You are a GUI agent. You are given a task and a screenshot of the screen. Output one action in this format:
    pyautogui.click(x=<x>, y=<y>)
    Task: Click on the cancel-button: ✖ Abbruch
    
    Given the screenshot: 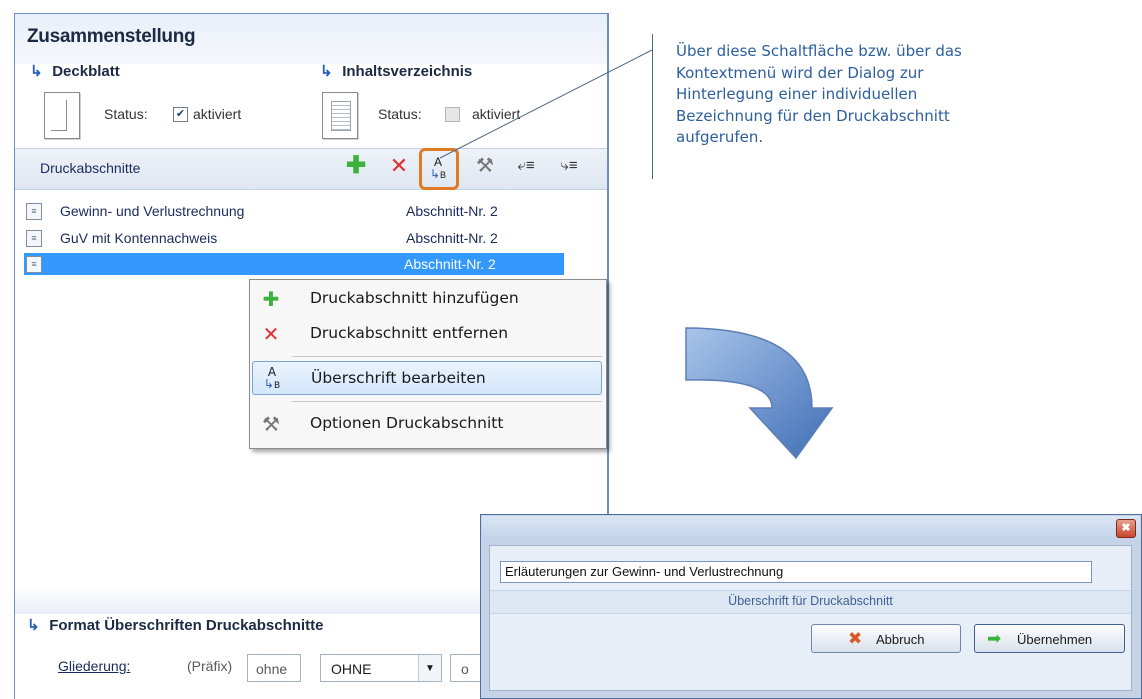 What is the action you would take?
    pyautogui.click(x=886, y=638)
    